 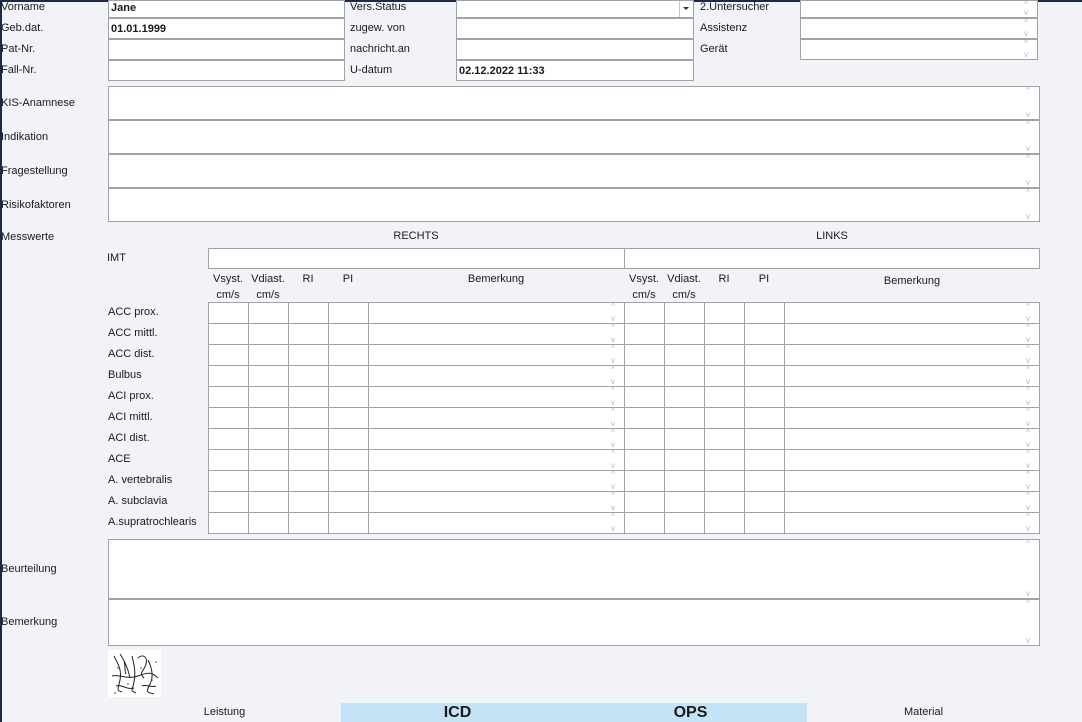 What do you see at coordinates (690, 712) in the screenshot?
I see `tab-ops: OPS` at bounding box center [690, 712].